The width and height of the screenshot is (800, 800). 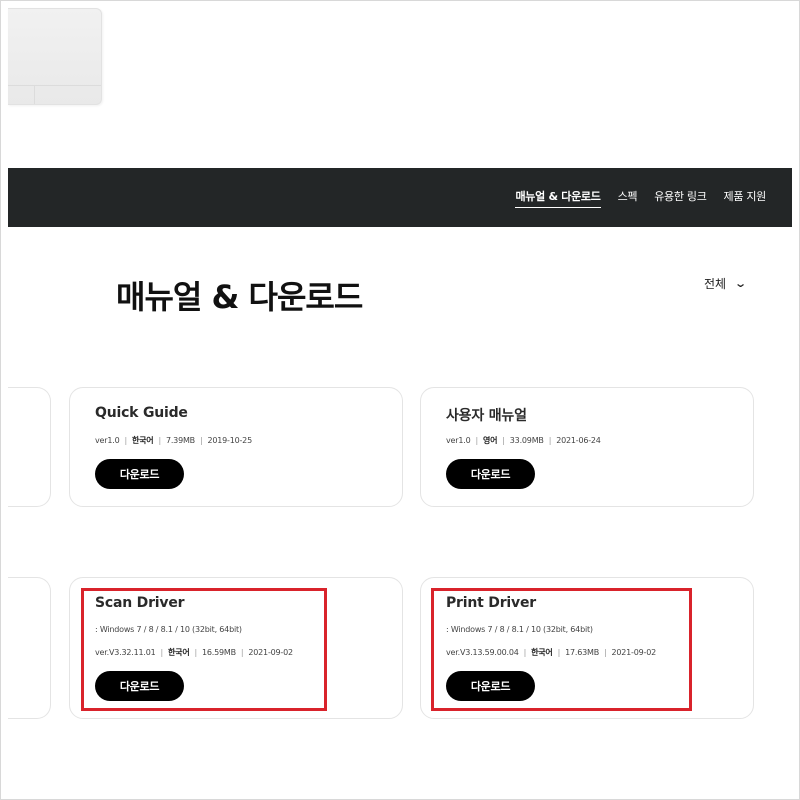 I want to click on product-image-seam, so click(x=54, y=85).